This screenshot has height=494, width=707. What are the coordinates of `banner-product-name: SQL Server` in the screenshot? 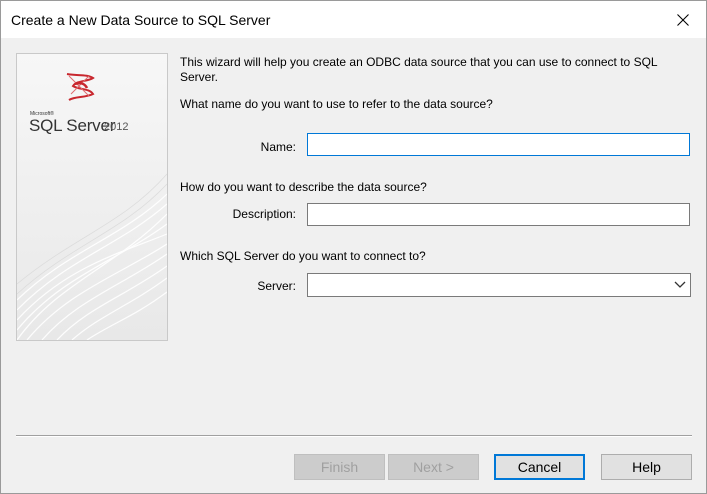 It's located at (72, 125).